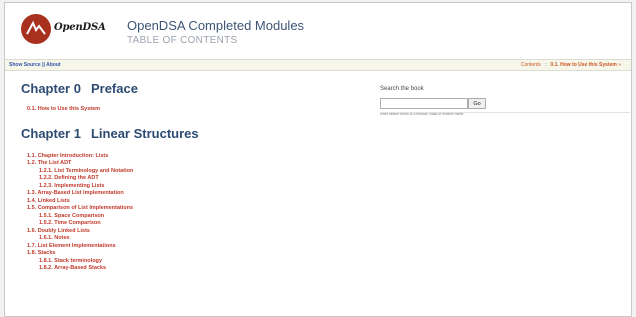  Describe the element at coordinates (194, 247) in the screenshot. I see `toc-item: 1.7. List Element Implementations` at that location.